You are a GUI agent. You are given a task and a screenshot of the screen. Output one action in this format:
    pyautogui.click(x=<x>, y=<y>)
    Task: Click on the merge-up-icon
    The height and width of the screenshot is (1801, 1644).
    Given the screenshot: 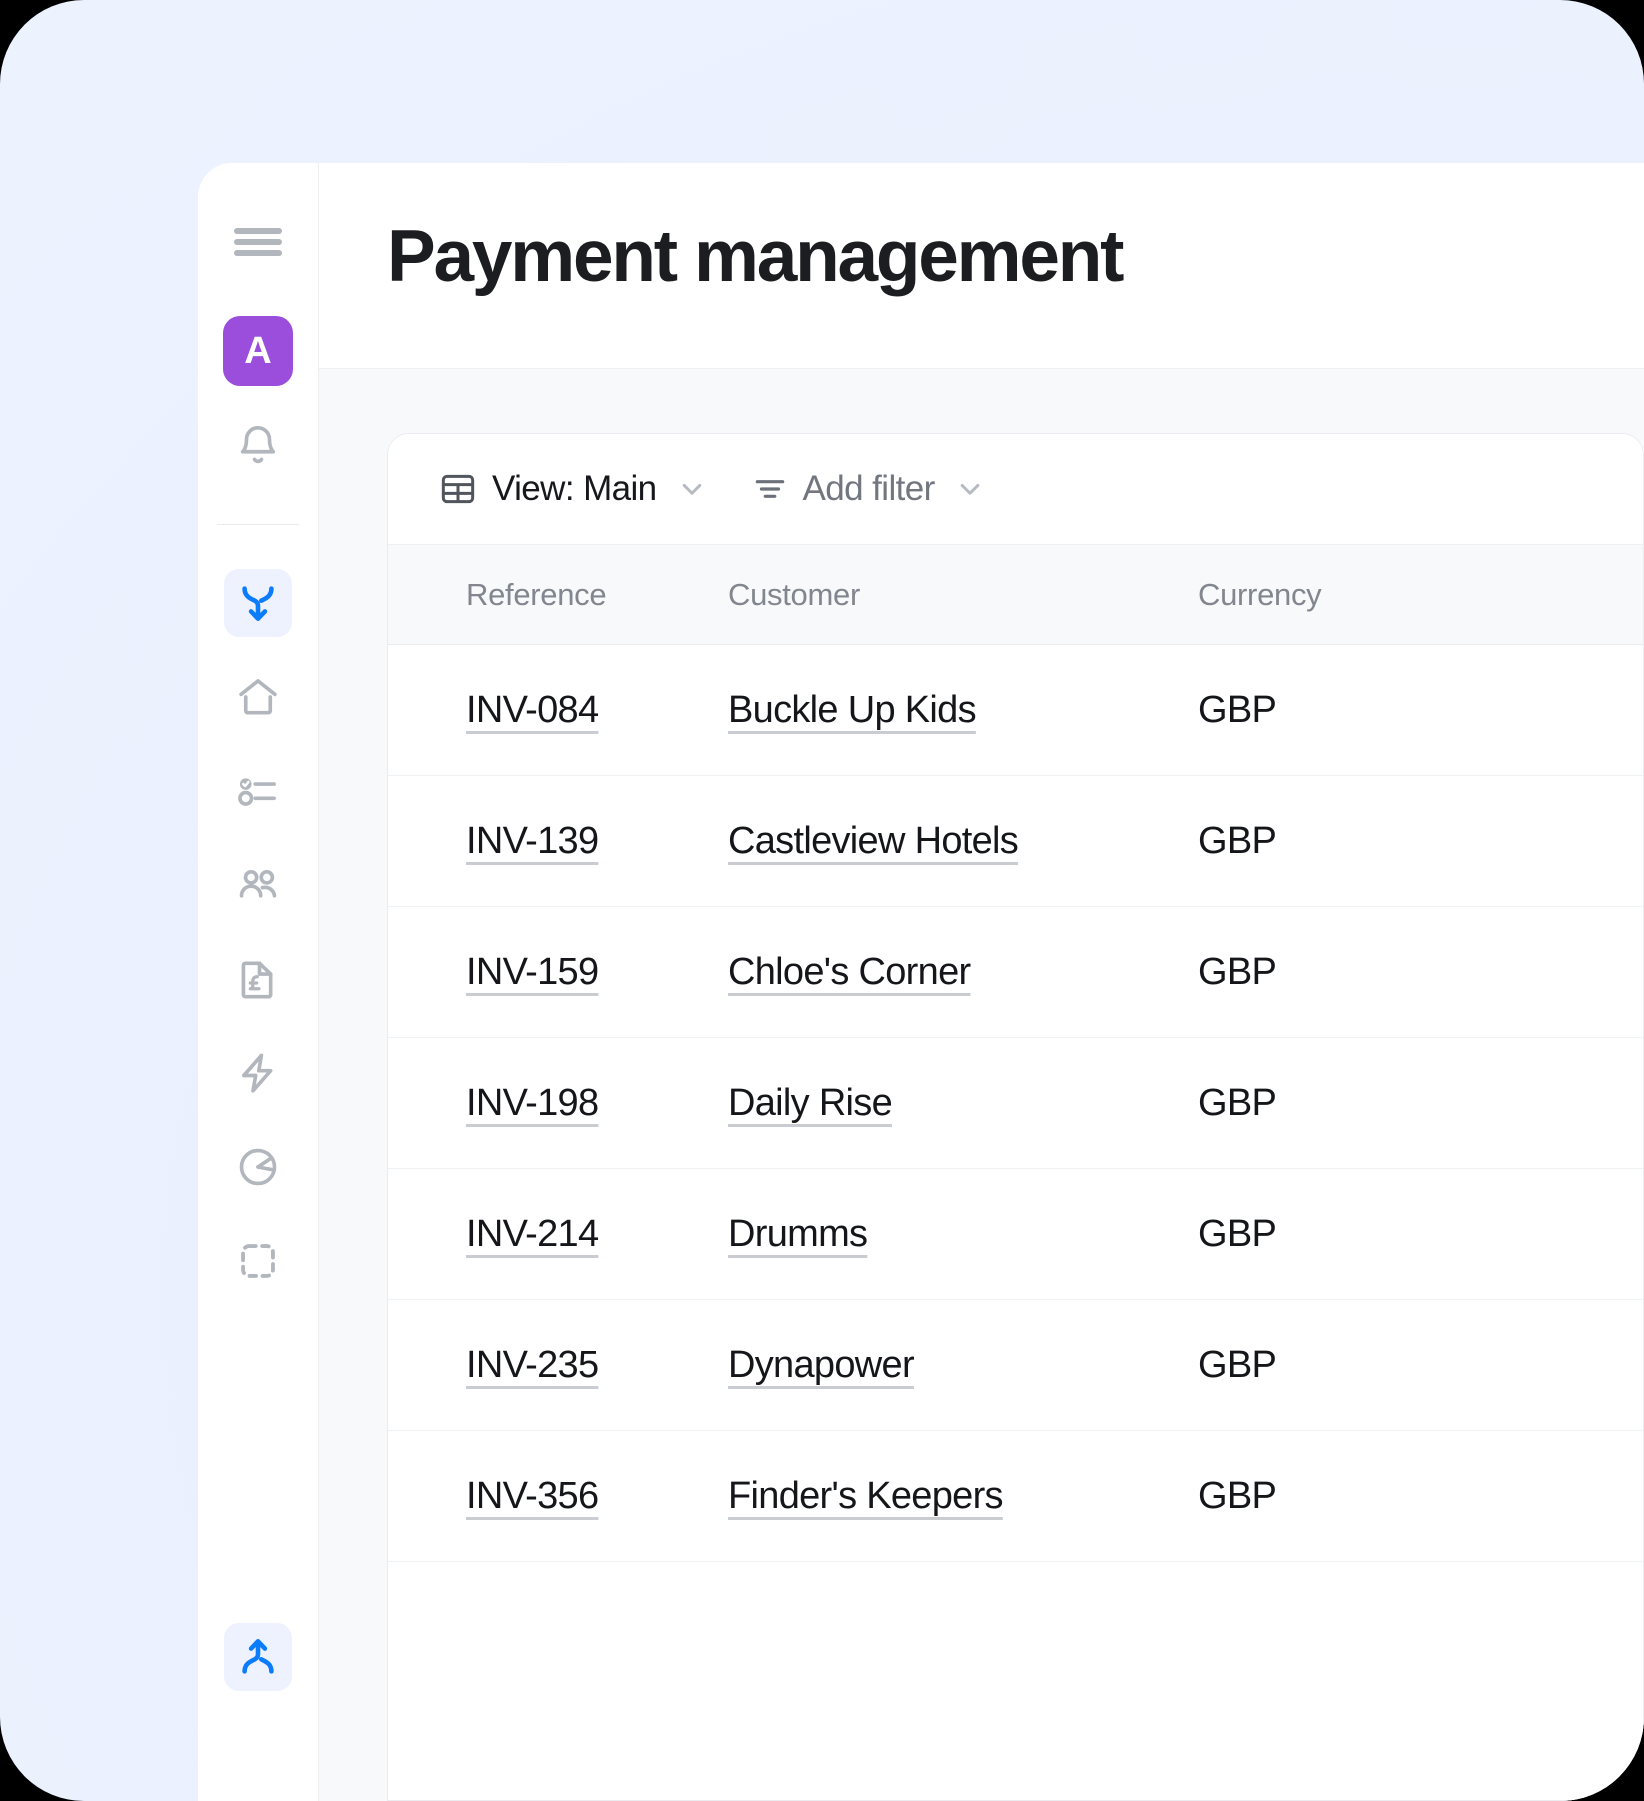 What is the action you would take?
    pyautogui.click(x=258, y=1657)
    